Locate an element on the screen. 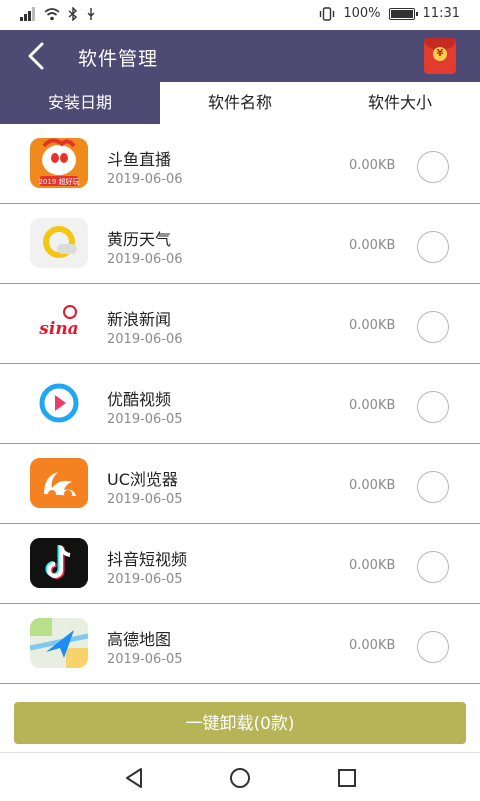  status-right-icons: 100% 11:31 is located at coordinates (389, 14).